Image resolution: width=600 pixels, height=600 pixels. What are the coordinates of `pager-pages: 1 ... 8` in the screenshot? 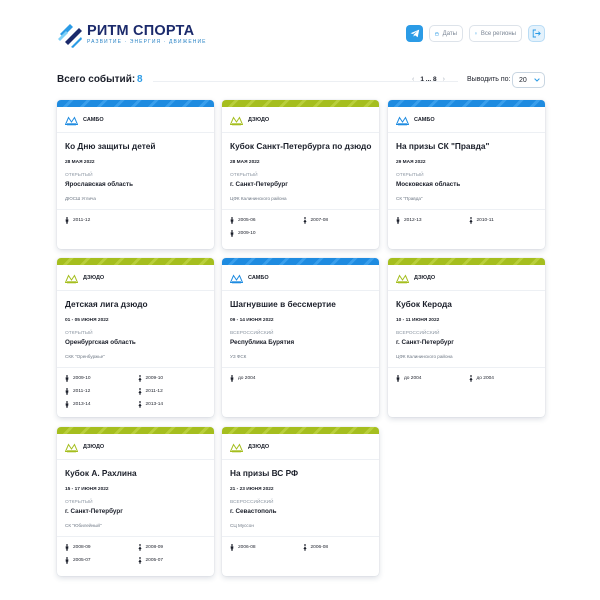 It's located at (428, 79).